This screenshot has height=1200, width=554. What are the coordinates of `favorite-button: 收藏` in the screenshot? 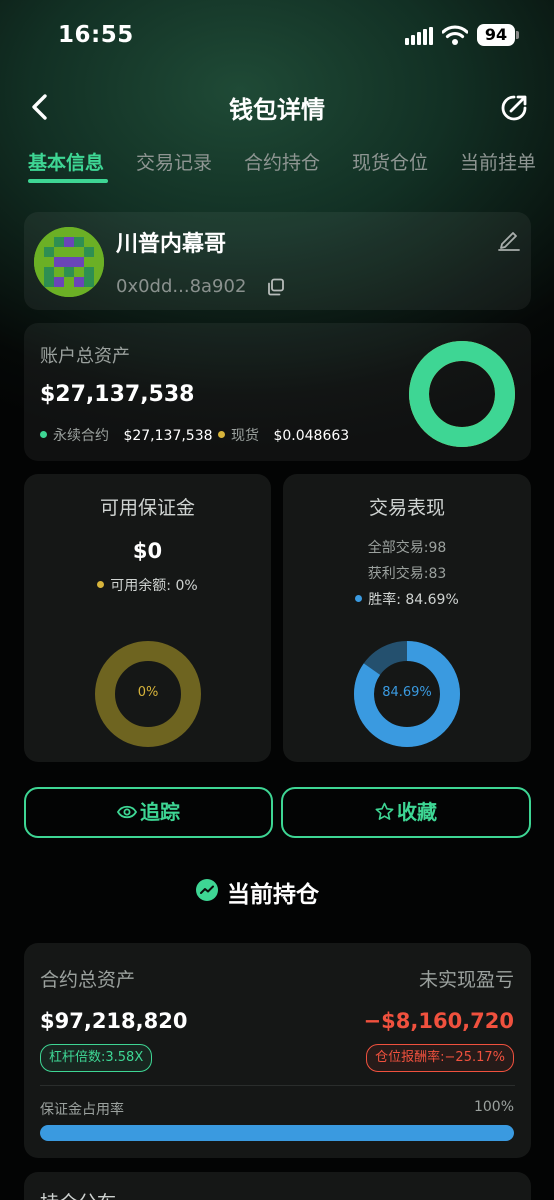 It's located at (406, 812).